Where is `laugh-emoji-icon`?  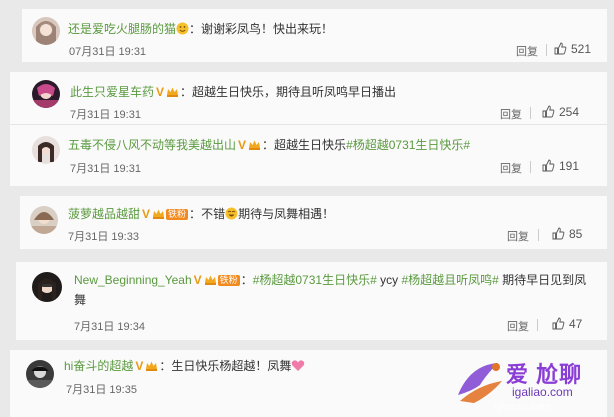 laugh-emoji-icon is located at coordinates (231, 213).